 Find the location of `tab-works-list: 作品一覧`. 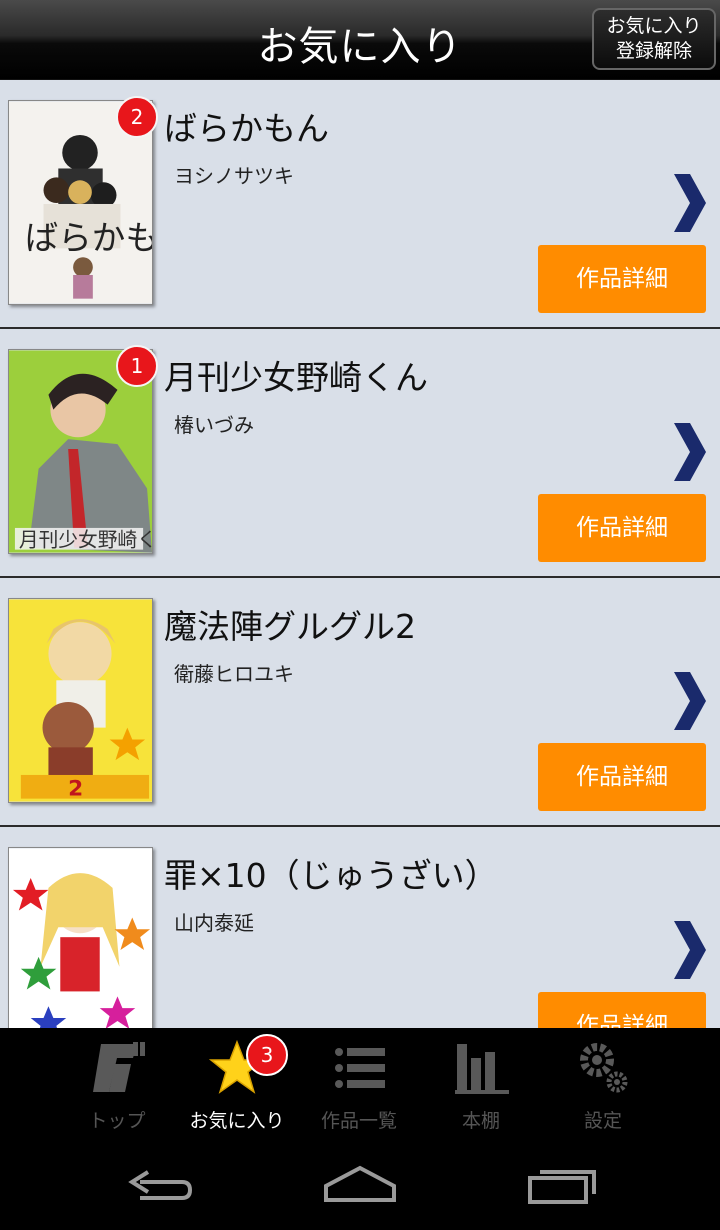

tab-works-list: 作品一覧 is located at coordinates (359, 1084).